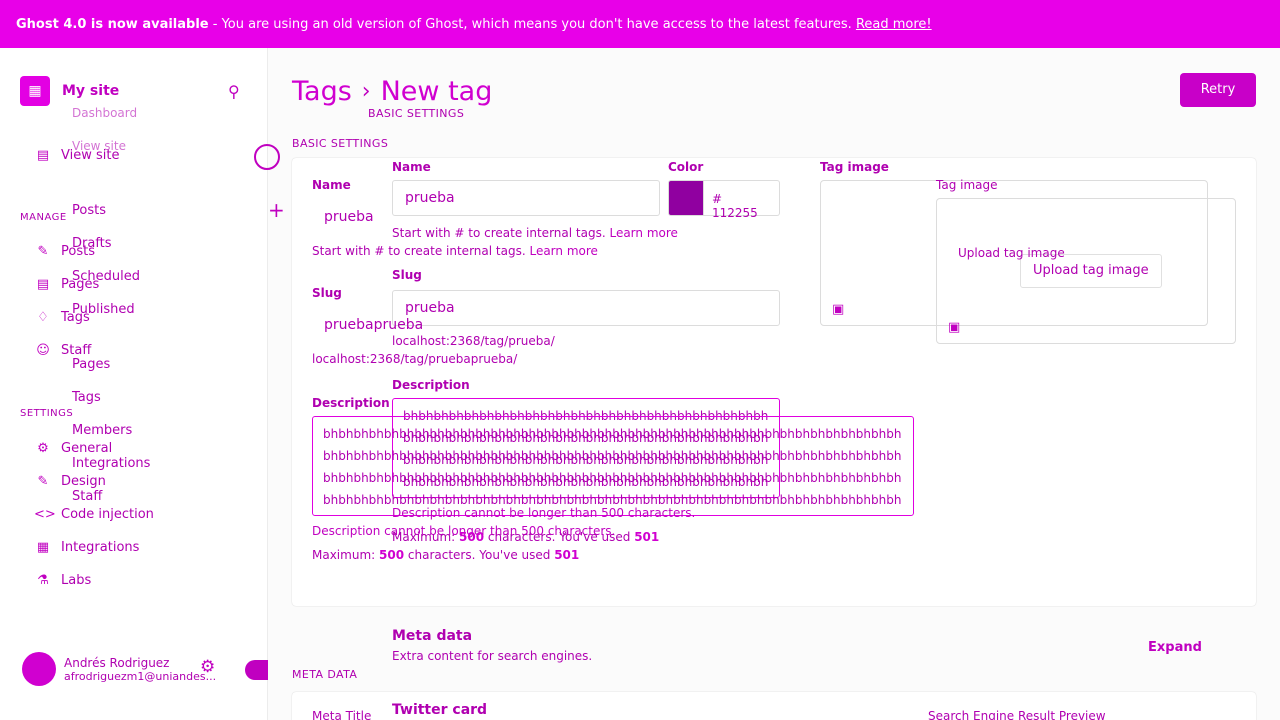  What do you see at coordinates (43, 580) in the screenshot?
I see `labs-icon: ⚗` at bounding box center [43, 580].